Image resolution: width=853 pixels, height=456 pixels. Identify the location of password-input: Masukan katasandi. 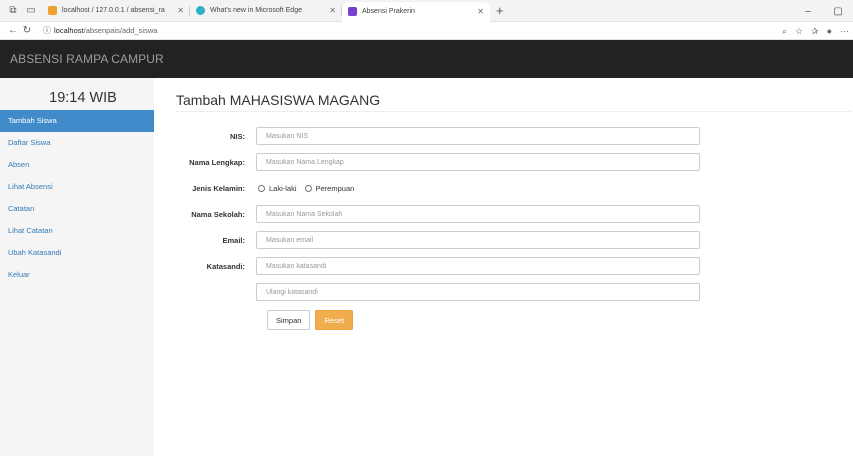
(478, 266).